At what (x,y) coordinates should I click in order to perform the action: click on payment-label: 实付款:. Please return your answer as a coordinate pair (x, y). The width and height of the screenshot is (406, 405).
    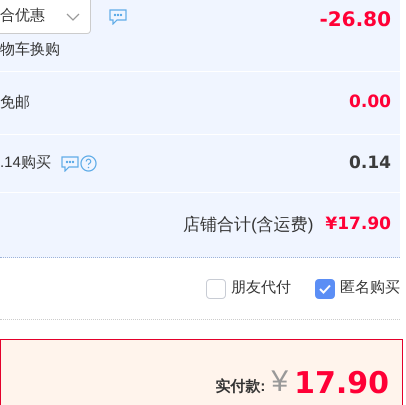
    Looking at the image, I should click on (240, 386).